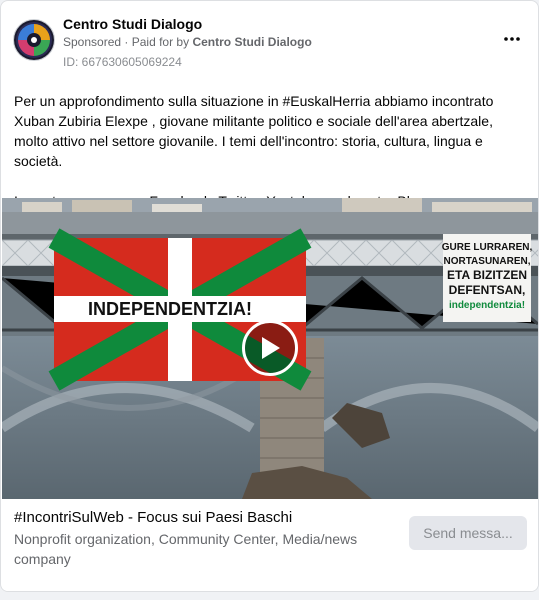  I want to click on banner-line-1: GURE LURRAREN,, so click(487, 247).